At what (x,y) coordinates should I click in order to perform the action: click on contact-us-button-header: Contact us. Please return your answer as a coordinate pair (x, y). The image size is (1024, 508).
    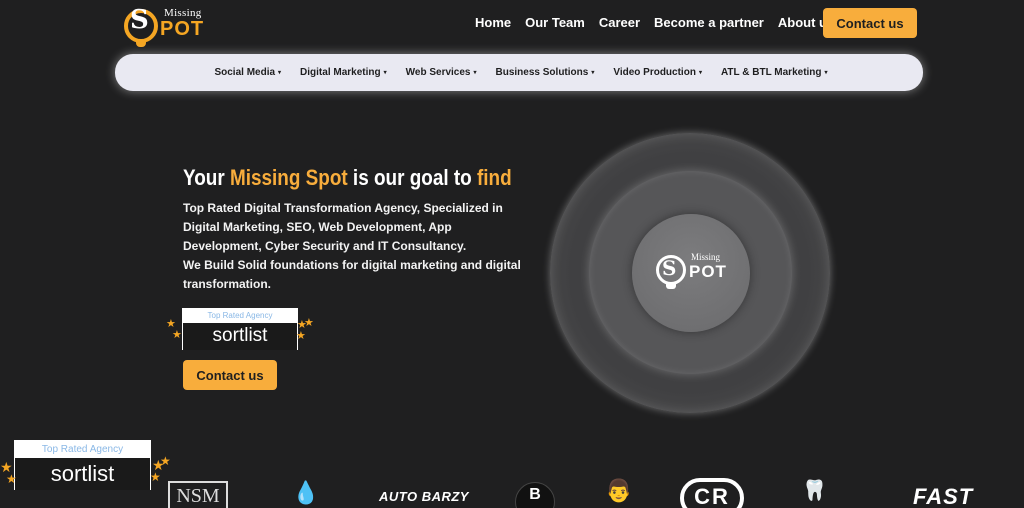
    Looking at the image, I should click on (870, 23).